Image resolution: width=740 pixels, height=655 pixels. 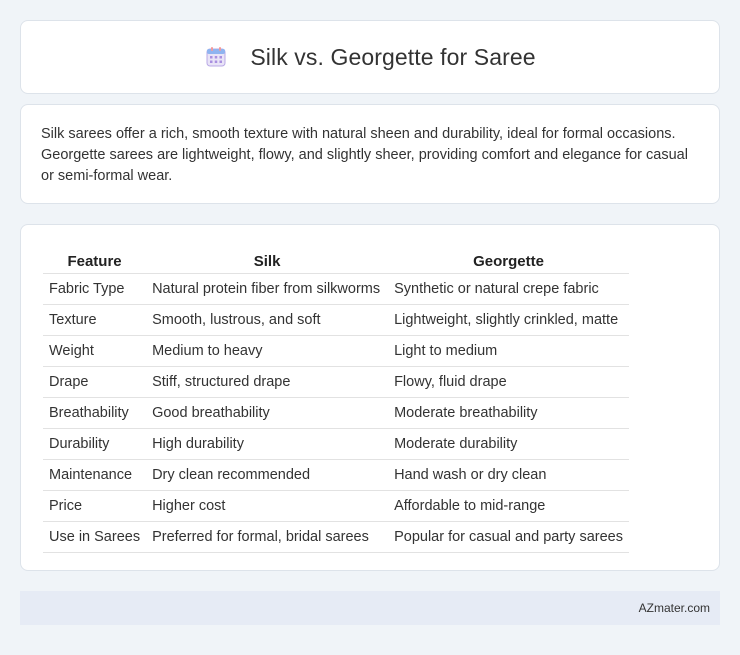 What do you see at coordinates (216, 57) in the screenshot?
I see `calendar-icon` at bounding box center [216, 57].